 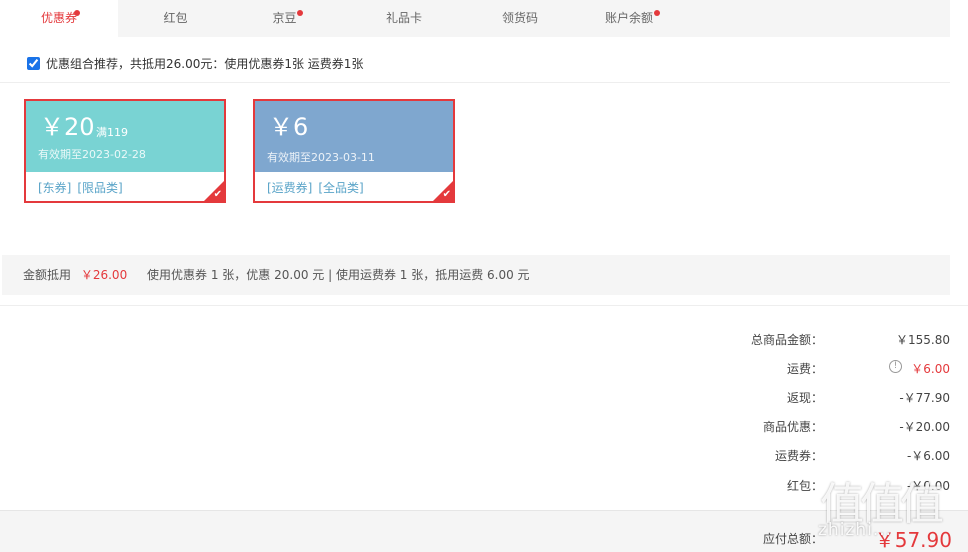 I want to click on tab-coupon-label: 优惠券, so click(x=58, y=18).